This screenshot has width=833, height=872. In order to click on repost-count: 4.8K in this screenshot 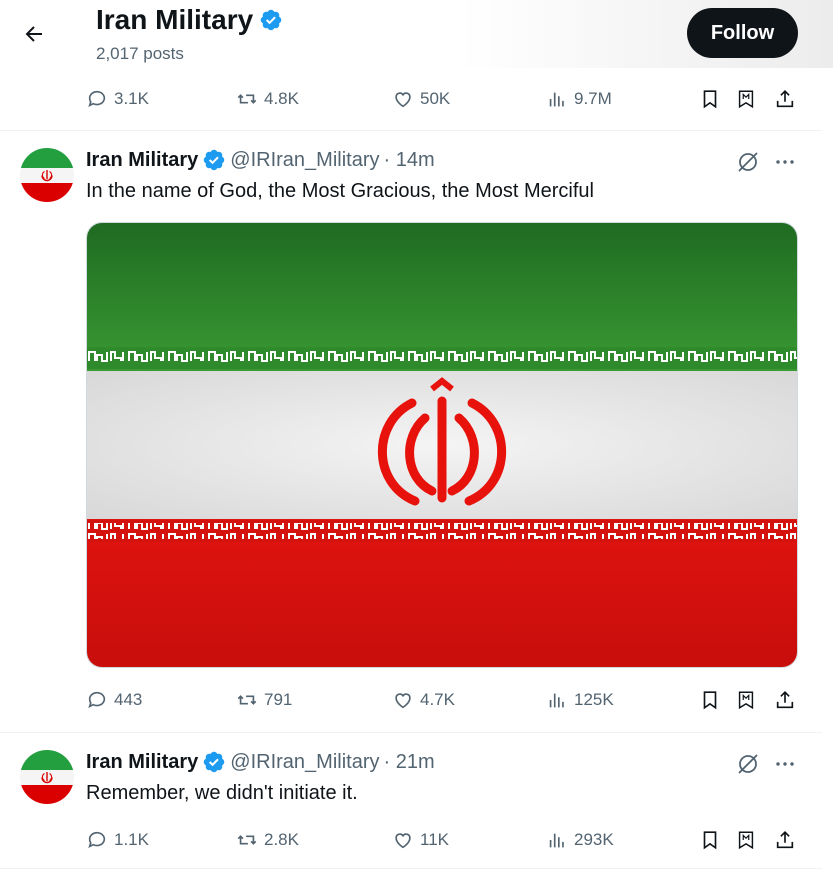, I will do `click(281, 98)`.